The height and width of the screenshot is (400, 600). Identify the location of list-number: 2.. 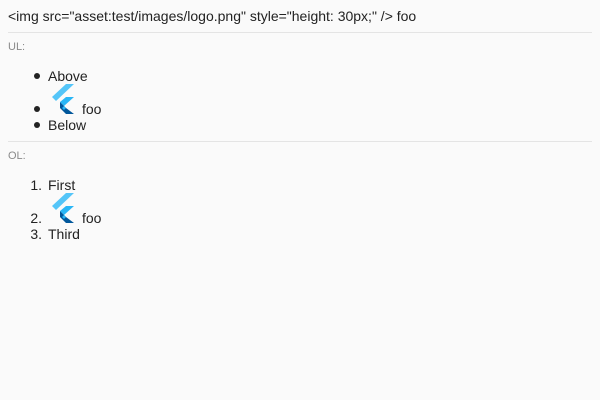
(36, 218).